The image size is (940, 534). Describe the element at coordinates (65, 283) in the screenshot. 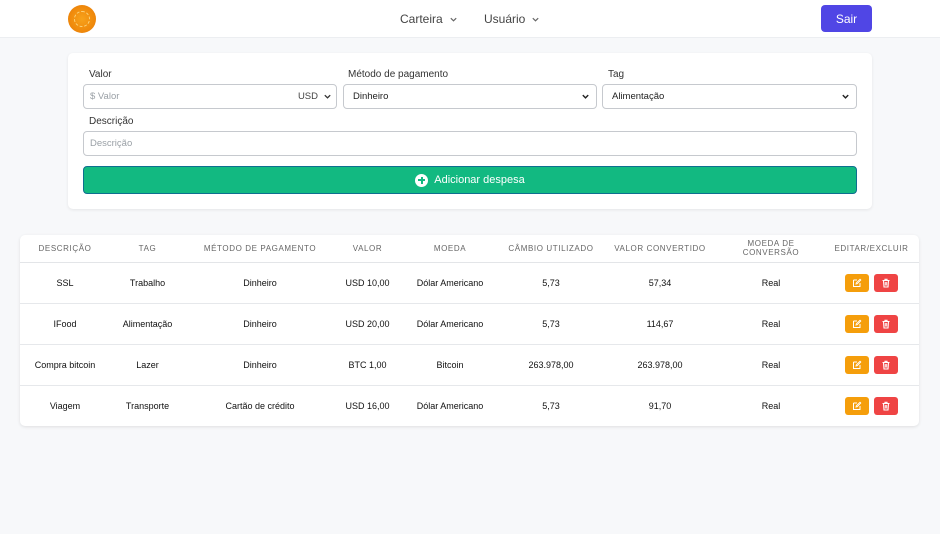

I see `table-cell: SSL` at that location.